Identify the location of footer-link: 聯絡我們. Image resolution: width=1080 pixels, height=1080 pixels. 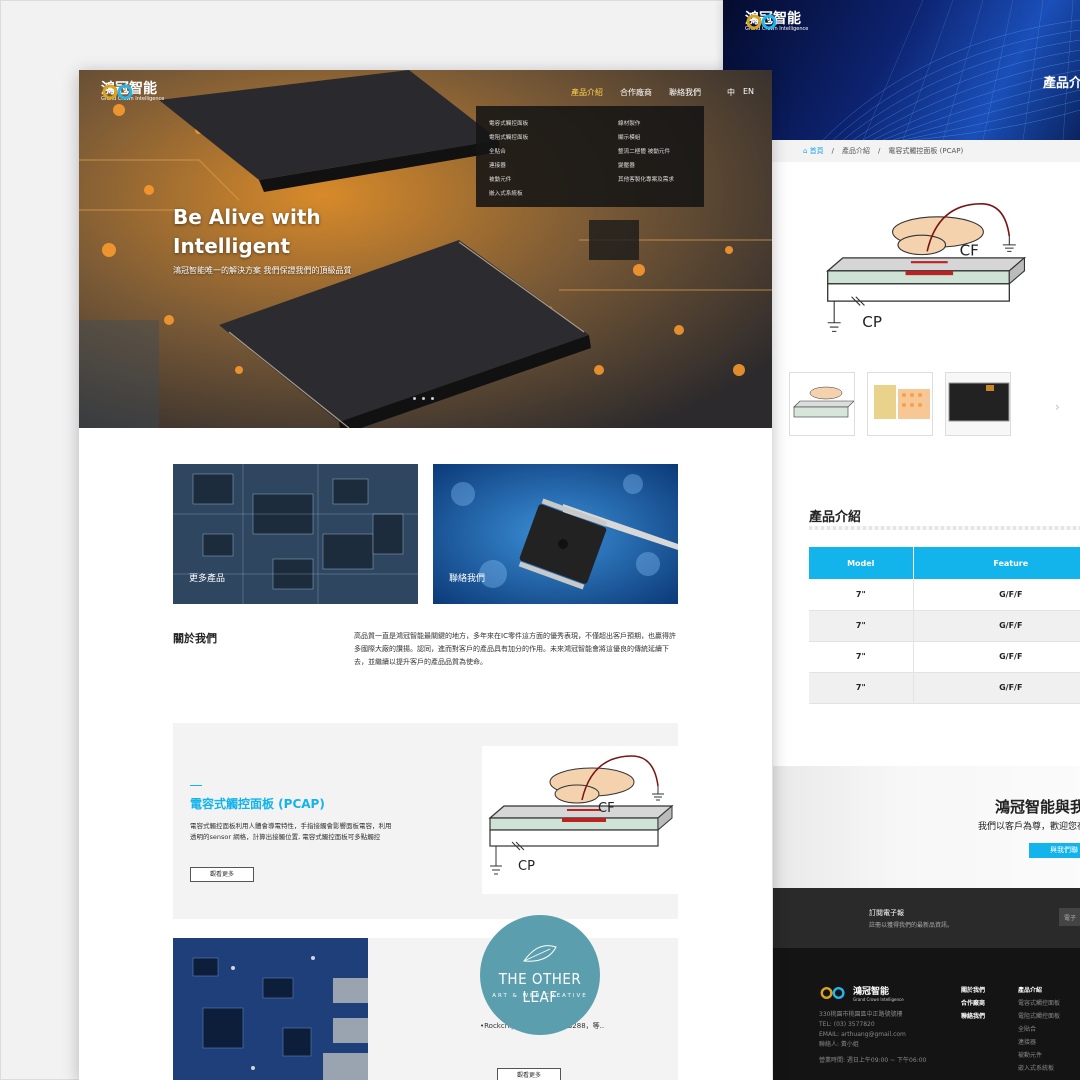
(973, 1016).